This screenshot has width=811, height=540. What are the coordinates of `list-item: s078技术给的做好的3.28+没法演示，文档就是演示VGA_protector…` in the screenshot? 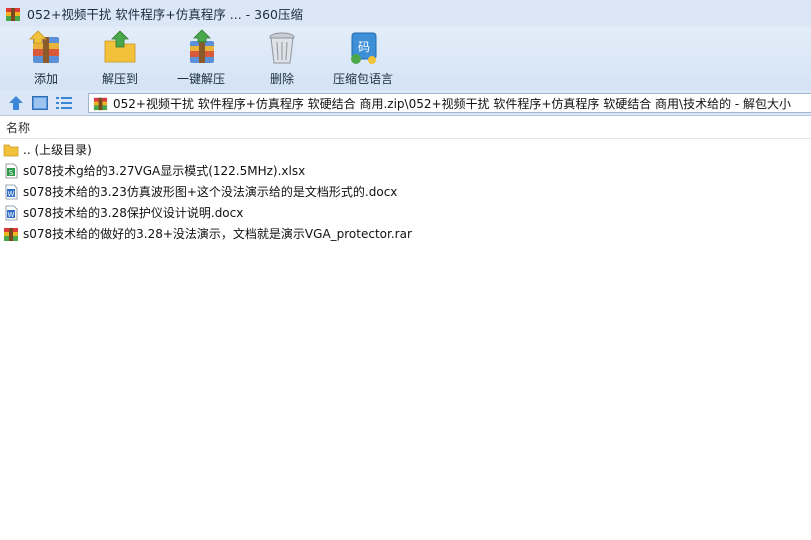 It's located at (405, 233).